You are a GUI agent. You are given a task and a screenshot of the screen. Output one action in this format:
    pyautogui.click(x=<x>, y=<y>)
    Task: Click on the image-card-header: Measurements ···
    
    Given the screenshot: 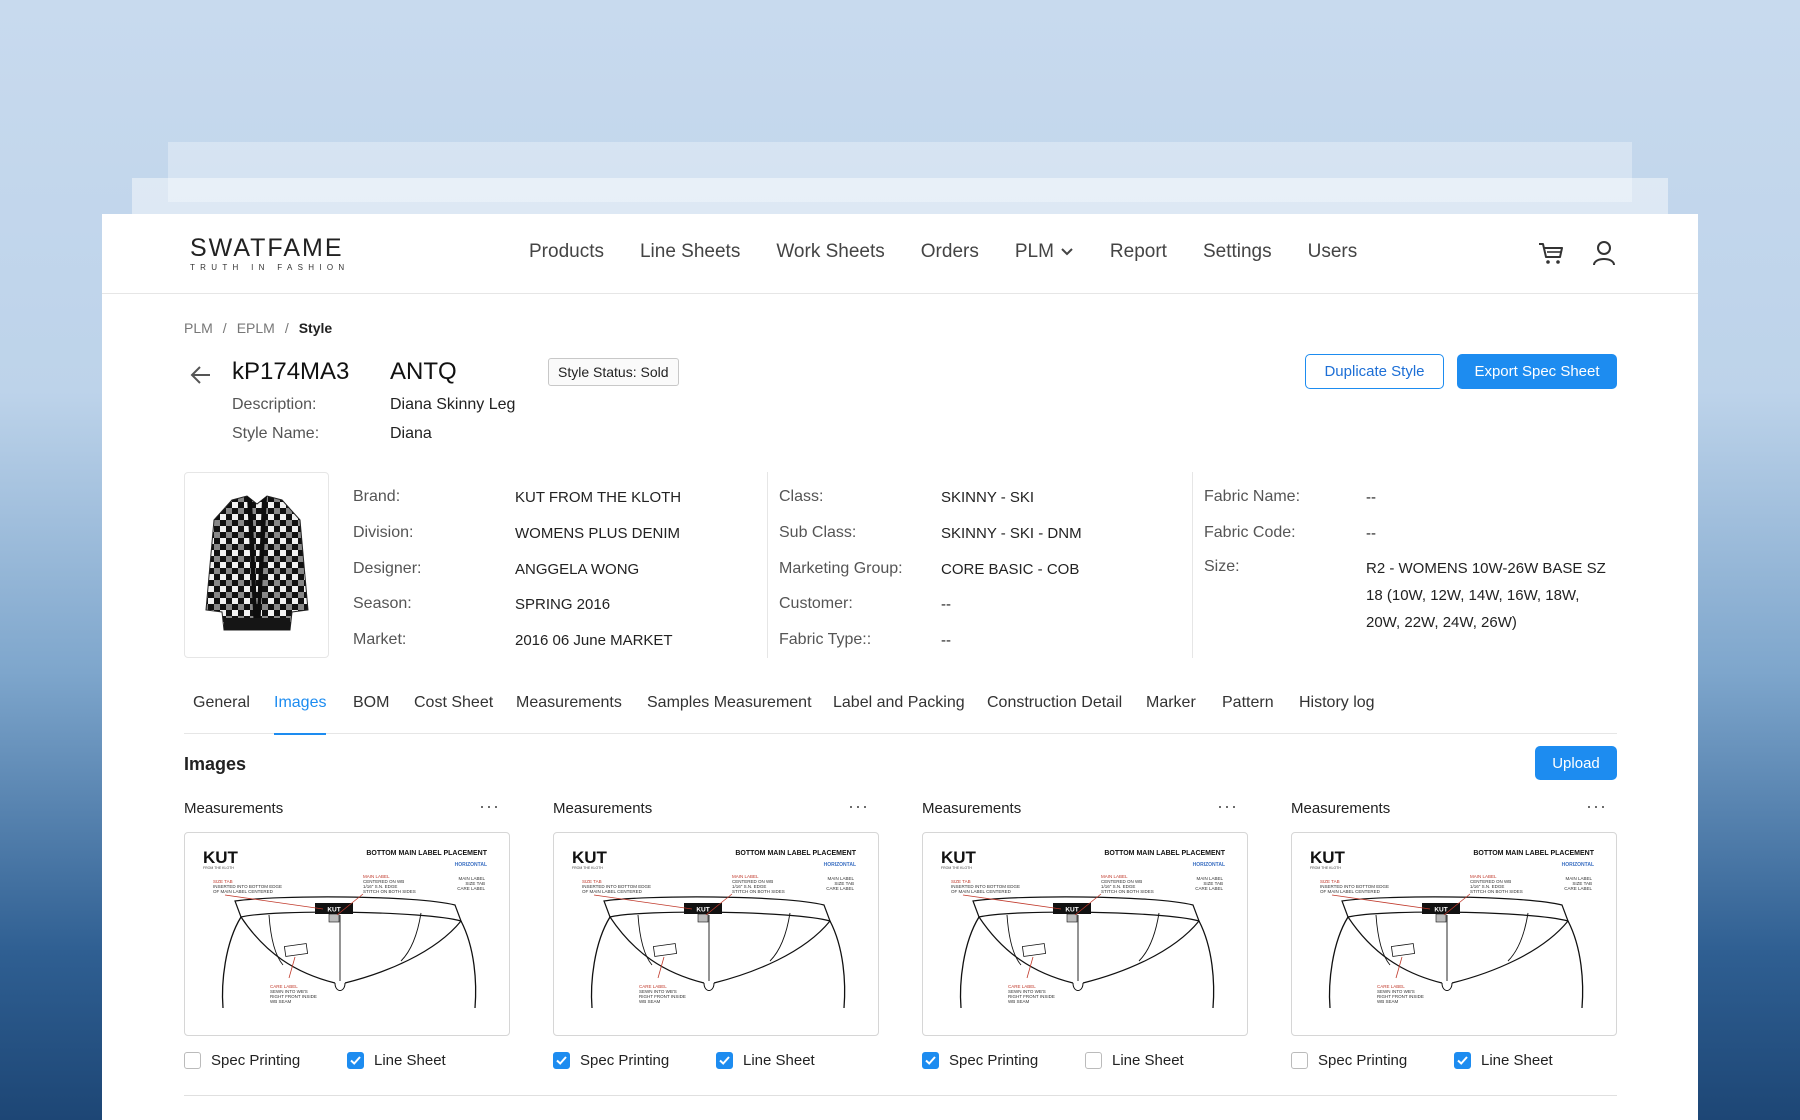 What is the action you would take?
    pyautogui.click(x=347, y=811)
    